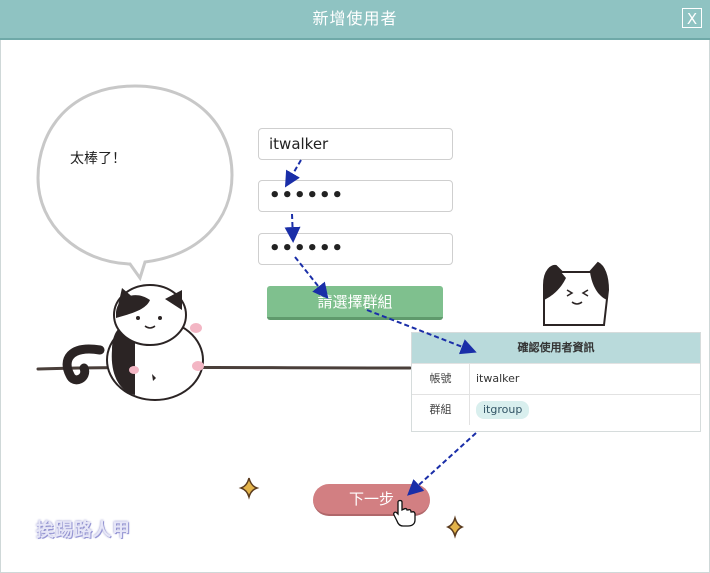  I want to click on hand-cursor-icon, so click(404, 513).